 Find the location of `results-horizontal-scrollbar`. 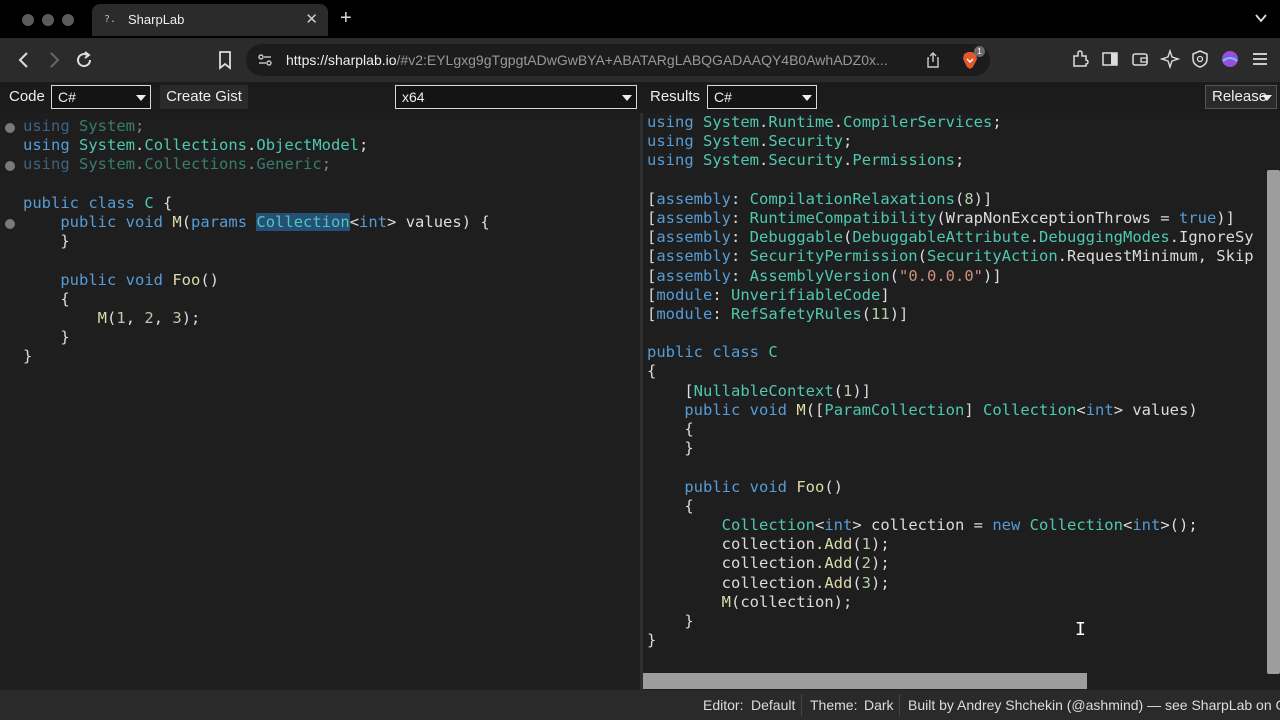

results-horizontal-scrollbar is located at coordinates (865, 681).